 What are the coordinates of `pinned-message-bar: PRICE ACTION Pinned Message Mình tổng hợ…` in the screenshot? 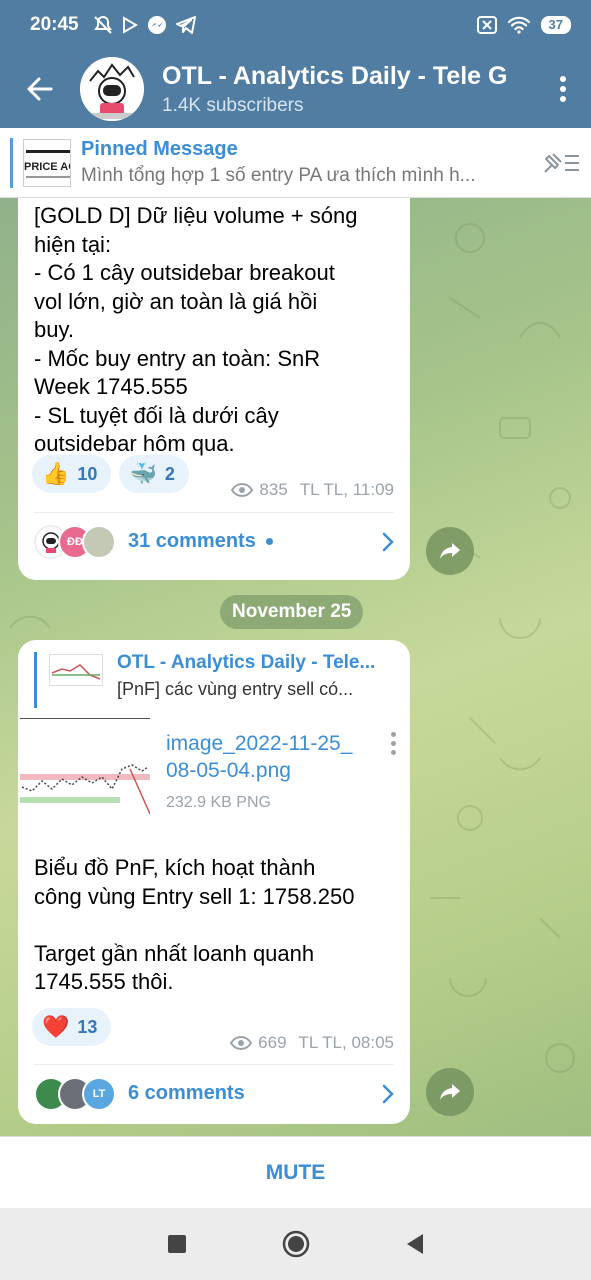 It's located at (295, 163).